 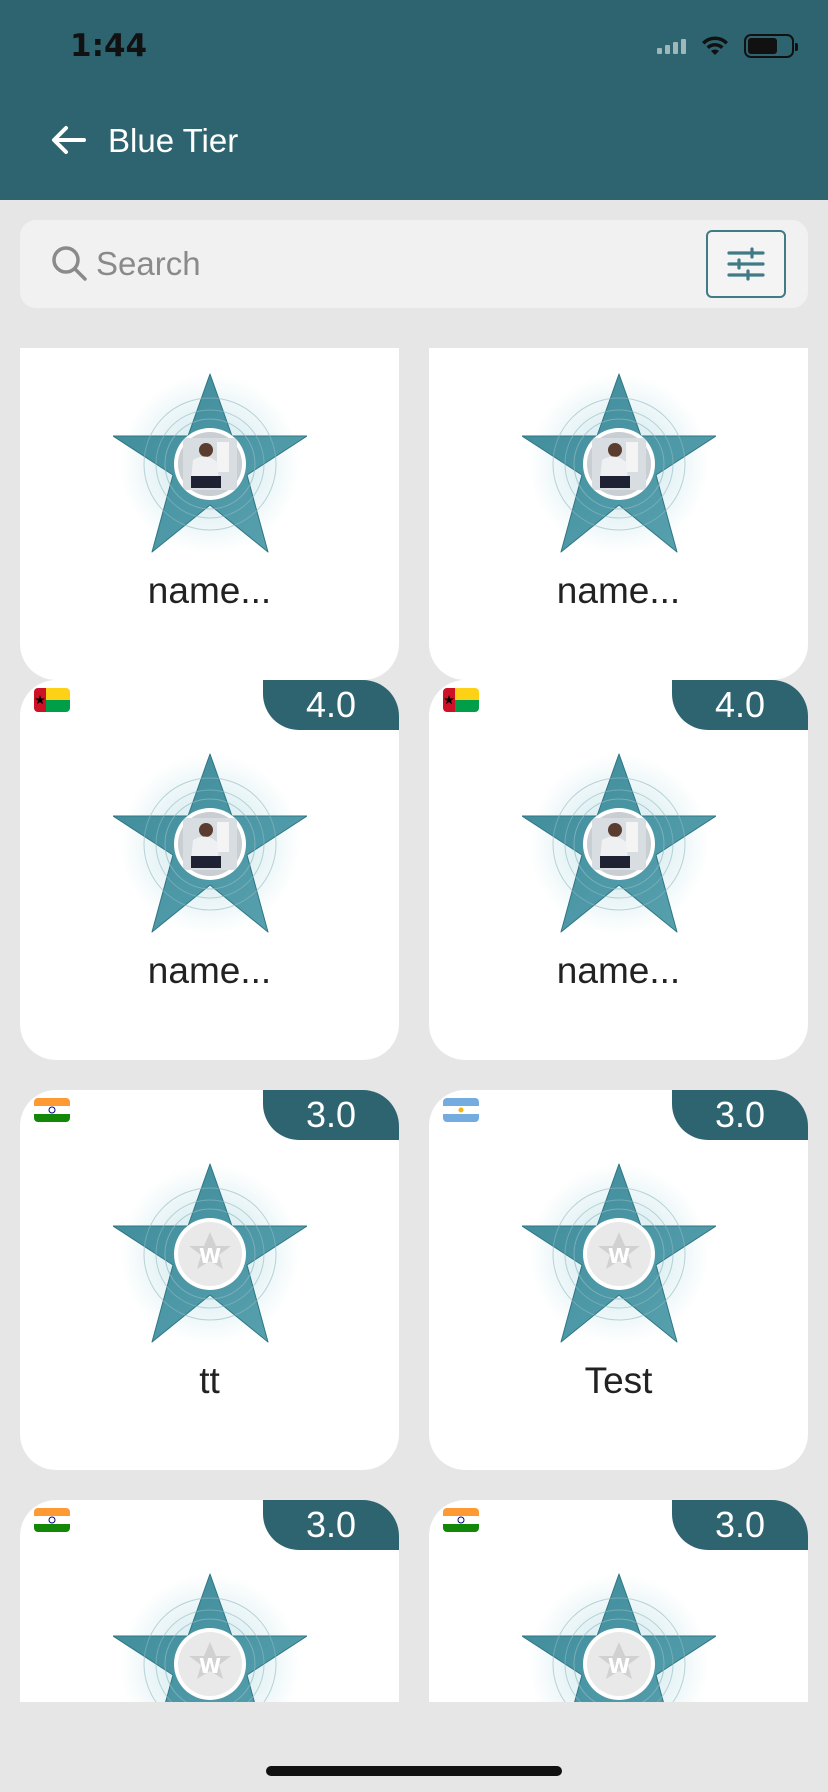 I want to click on cellular-signal-icon, so click(x=671, y=46).